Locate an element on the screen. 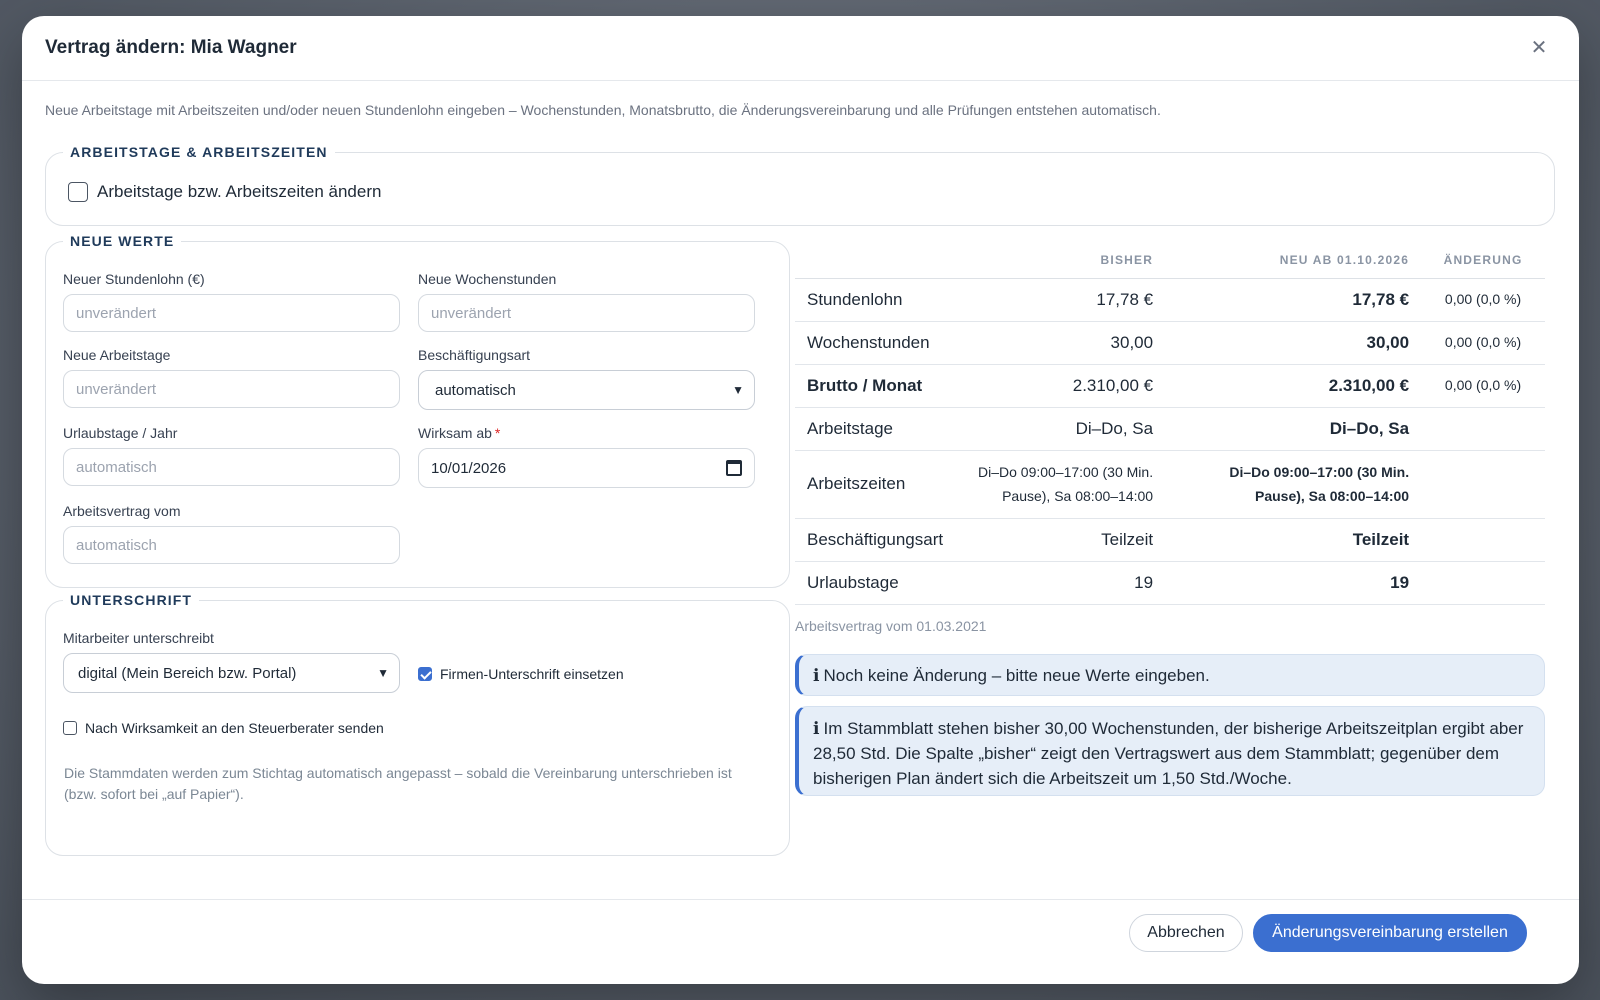 This screenshot has width=1600, height=1000. employment-type-value: automatisch is located at coordinates (475, 390).